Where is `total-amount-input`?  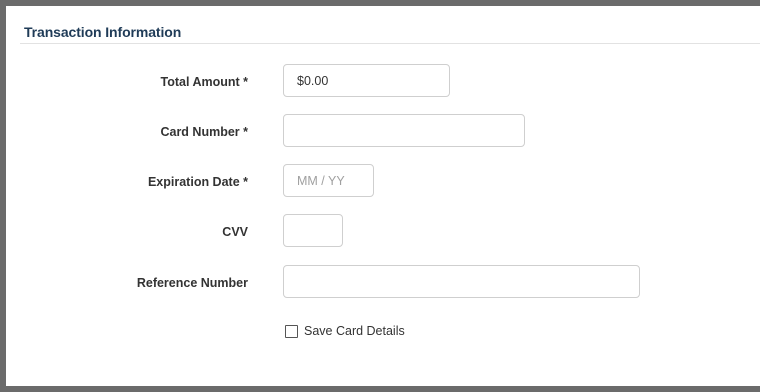
total-amount-input is located at coordinates (366, 80).